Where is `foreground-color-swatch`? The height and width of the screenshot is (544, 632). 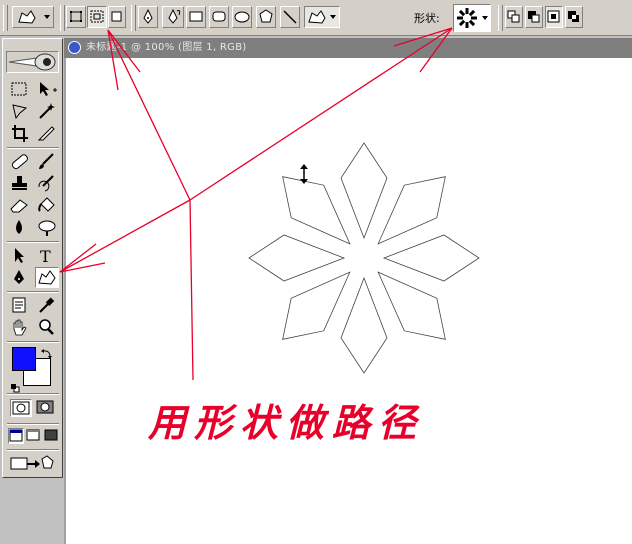 foreground-color-swatch is located at coordinates (24, 359).